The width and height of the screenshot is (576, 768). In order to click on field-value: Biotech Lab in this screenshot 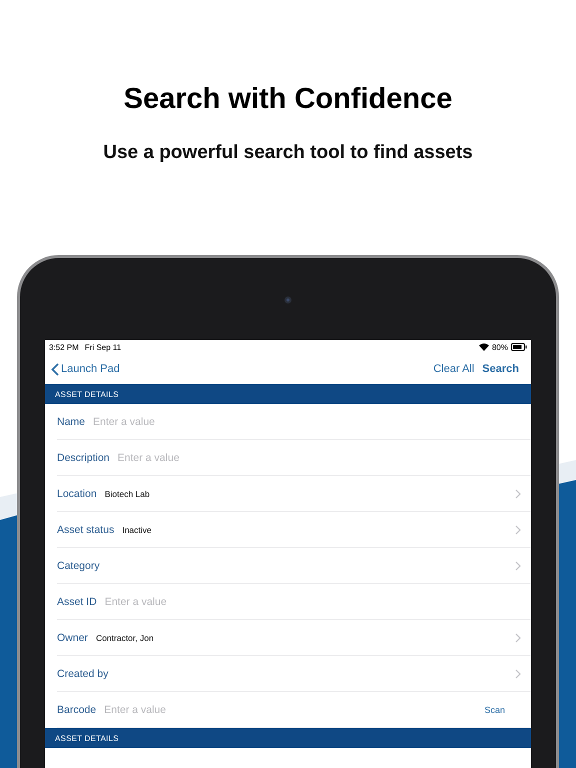, I will do `click(127, 493)`.